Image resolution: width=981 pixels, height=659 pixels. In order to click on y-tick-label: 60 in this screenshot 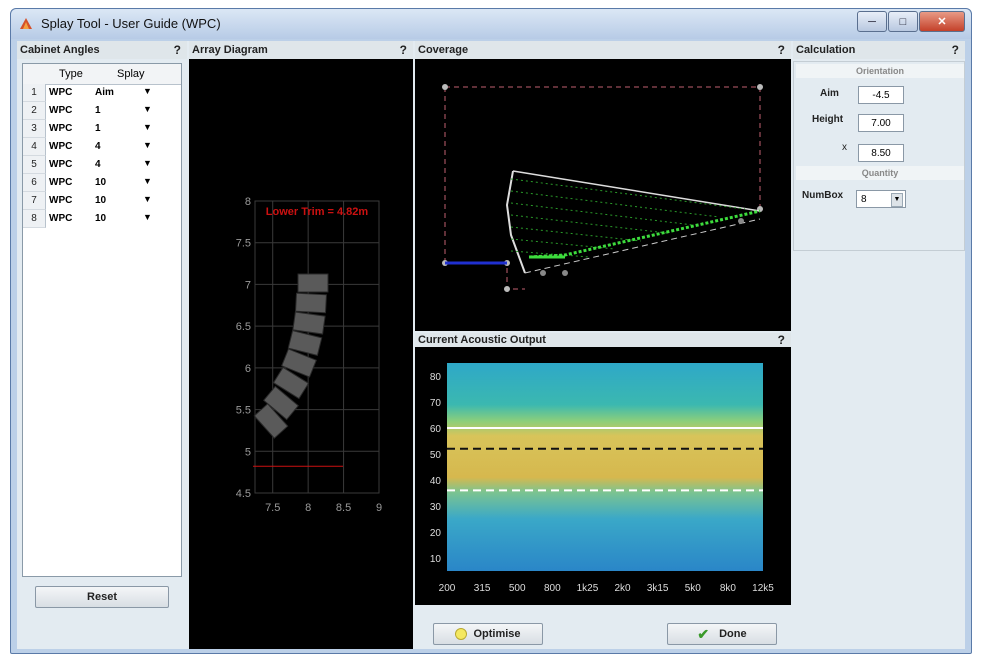, I will do `click(436, 429)`.